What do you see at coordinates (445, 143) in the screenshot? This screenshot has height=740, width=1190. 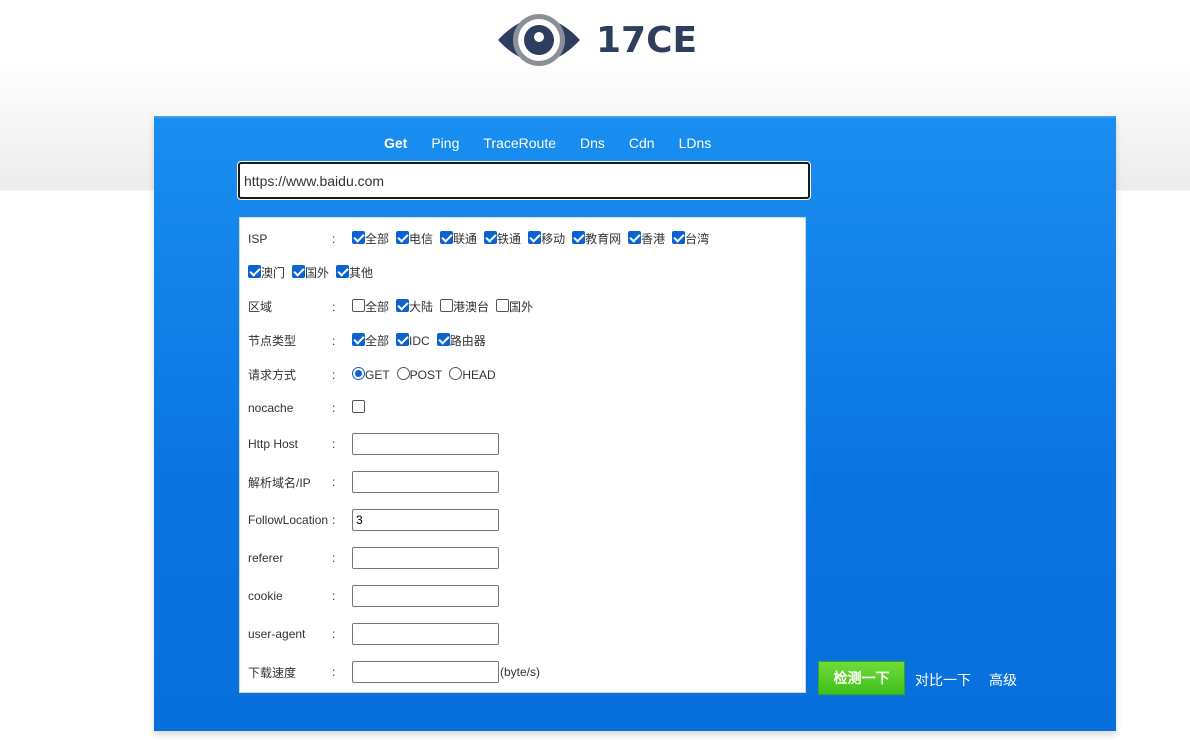 I see `tab-ping: Ping` at bounding box center [445, 143].